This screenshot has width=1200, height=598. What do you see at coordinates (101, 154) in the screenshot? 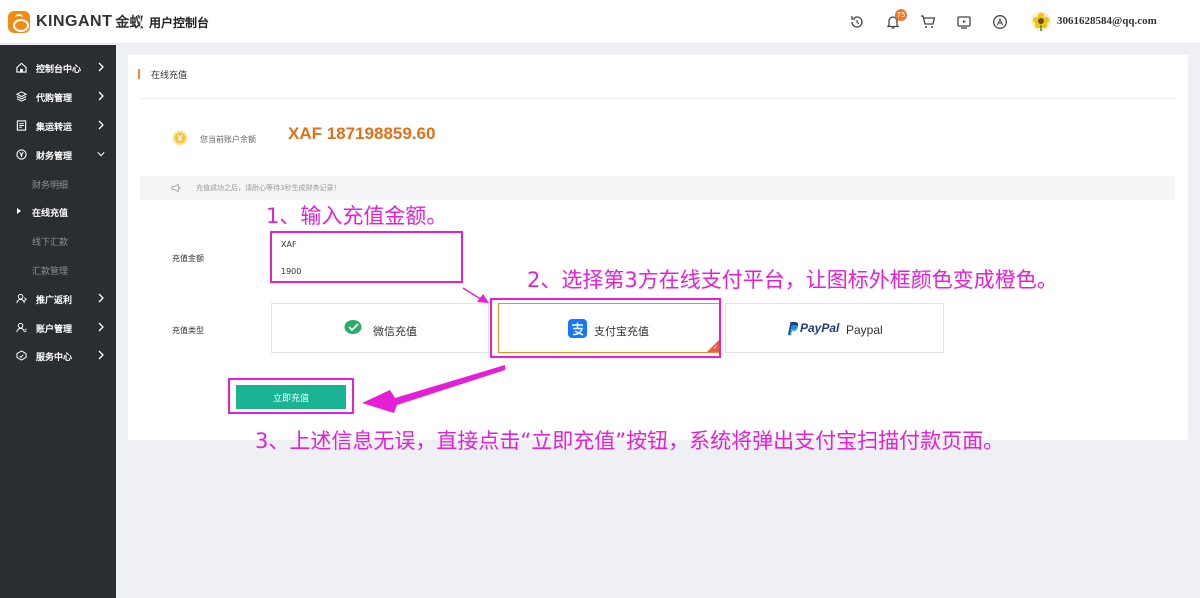
I see `chevron-down-icon` at bounding box center [101, 154].